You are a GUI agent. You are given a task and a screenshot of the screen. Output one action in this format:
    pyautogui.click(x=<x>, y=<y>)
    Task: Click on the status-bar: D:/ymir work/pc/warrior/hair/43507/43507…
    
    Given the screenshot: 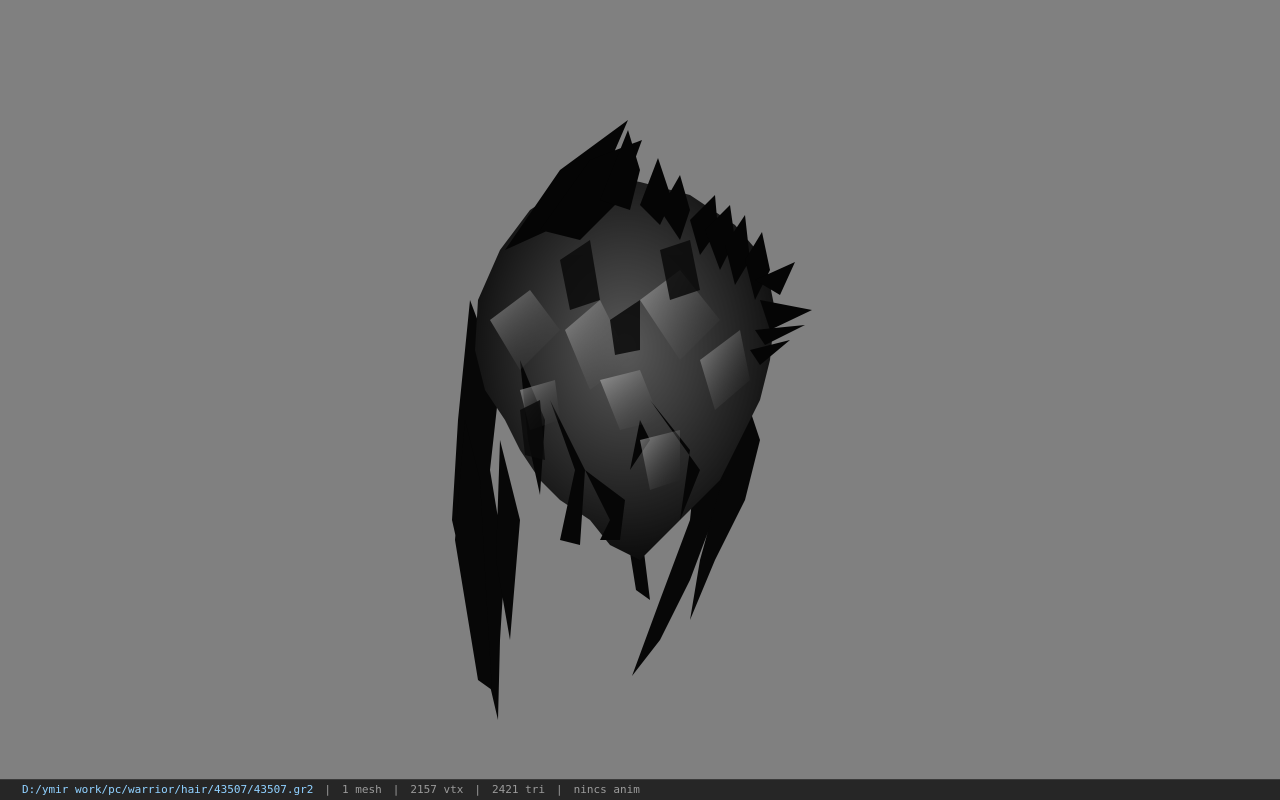 What is the action you would take?
    pyautogui.click(x=640, y=789)
    